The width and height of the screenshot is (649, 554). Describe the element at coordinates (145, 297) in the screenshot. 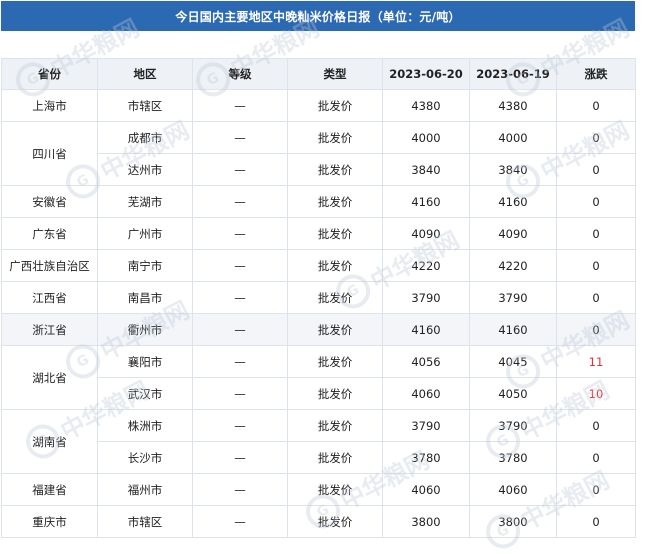

I see `city-cell: 南昌市` at that location.